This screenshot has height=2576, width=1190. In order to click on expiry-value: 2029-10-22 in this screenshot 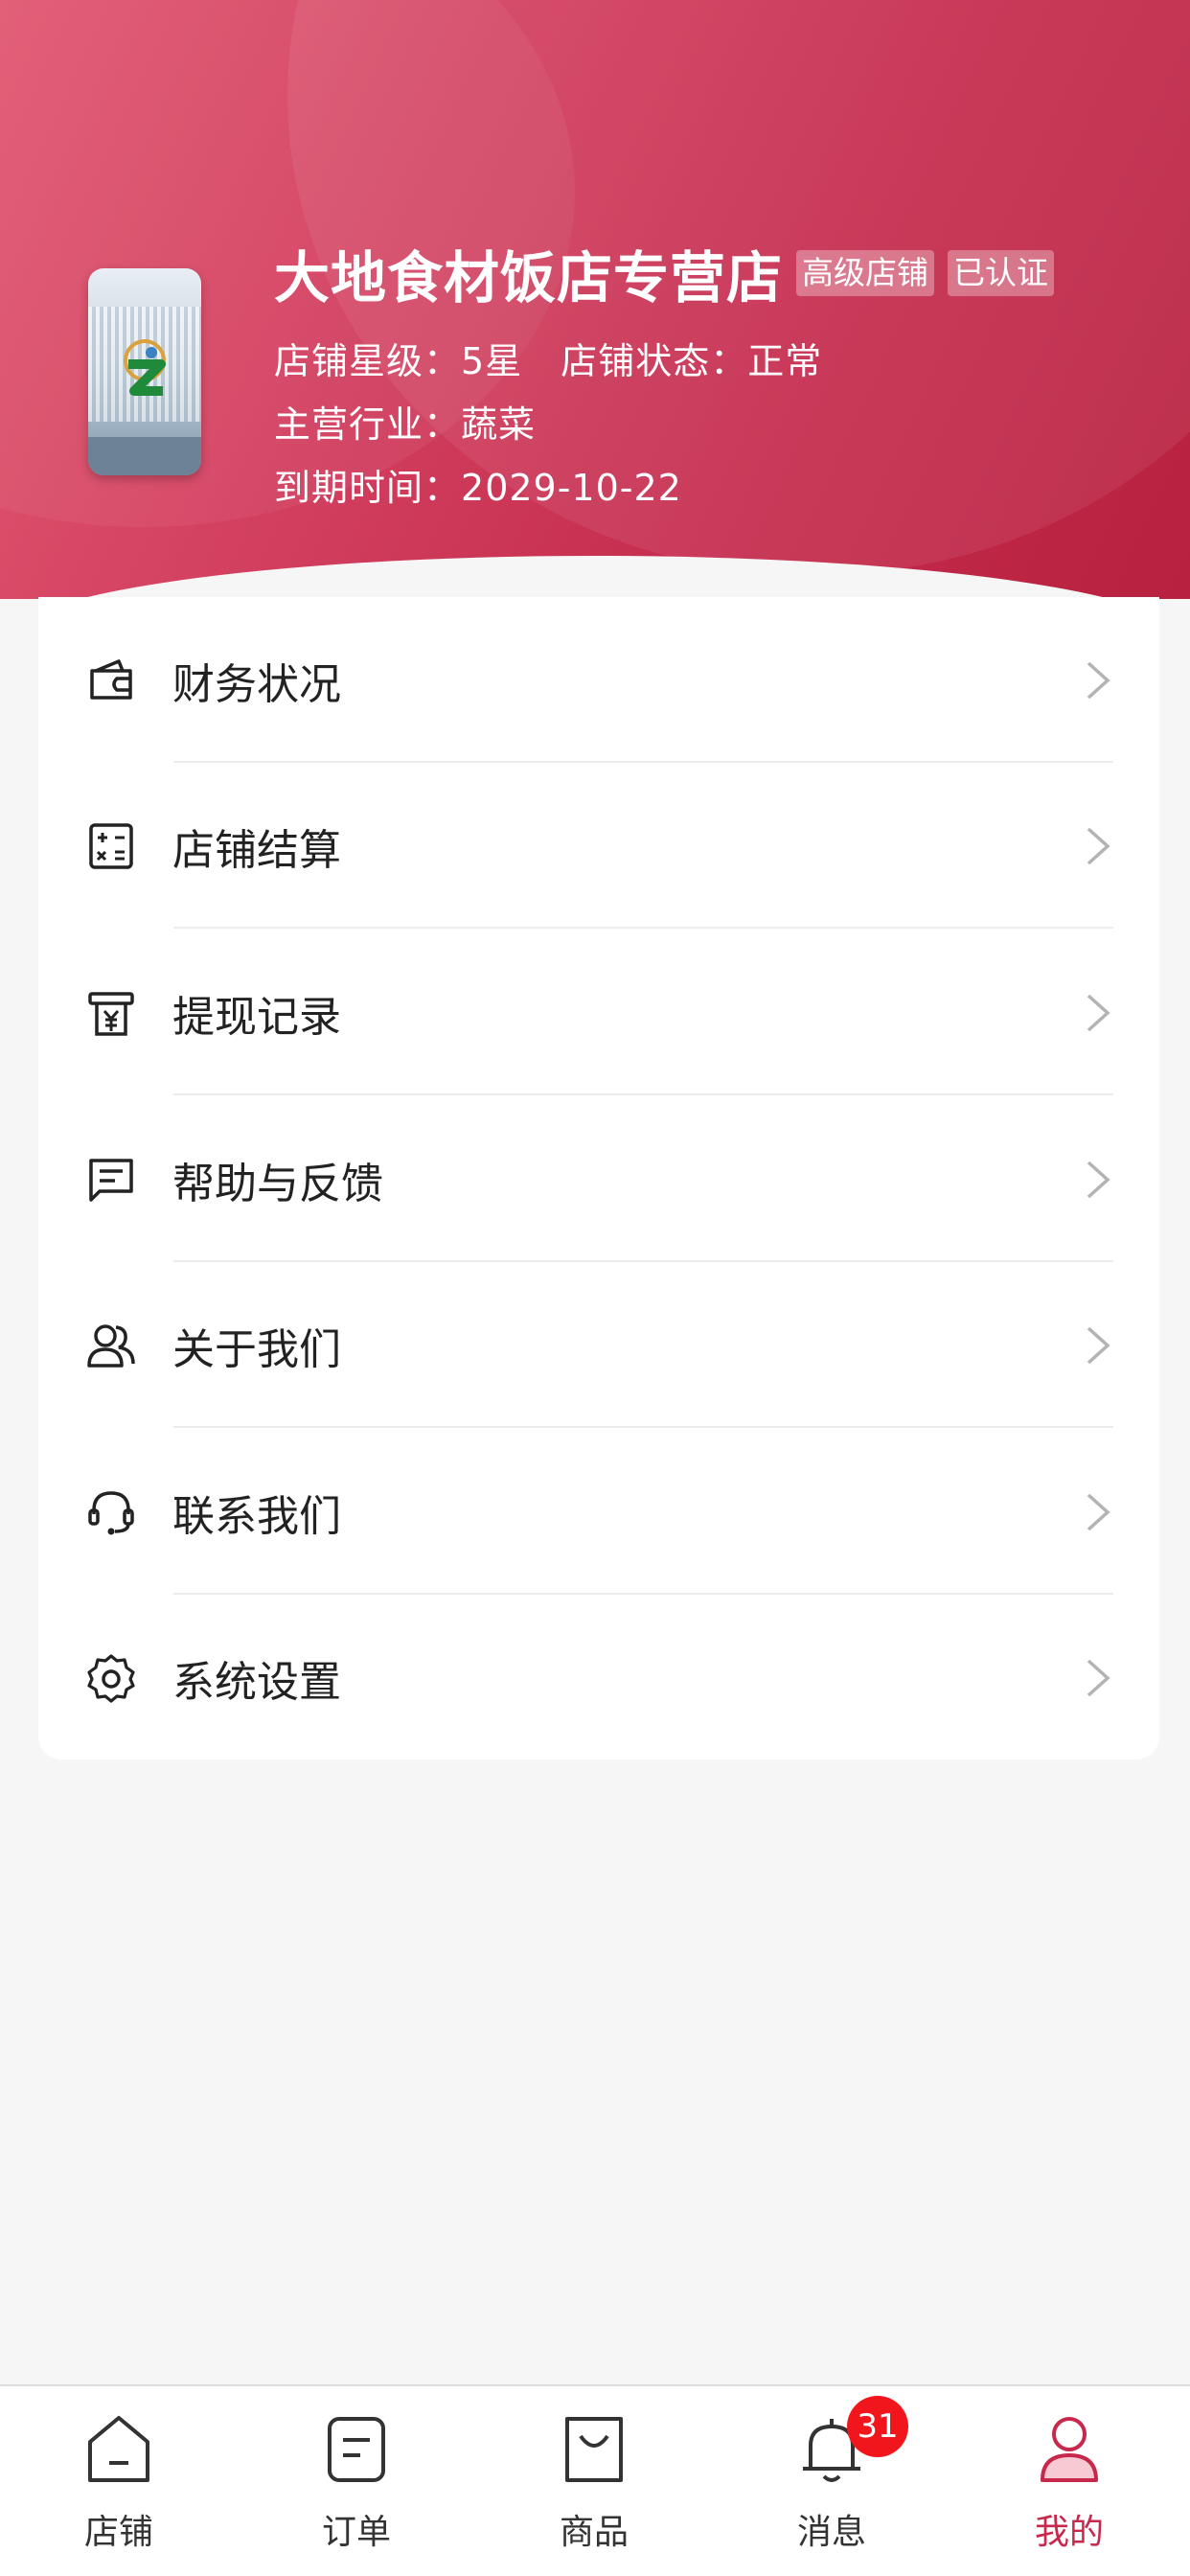, I will do `click(572, 488)`.